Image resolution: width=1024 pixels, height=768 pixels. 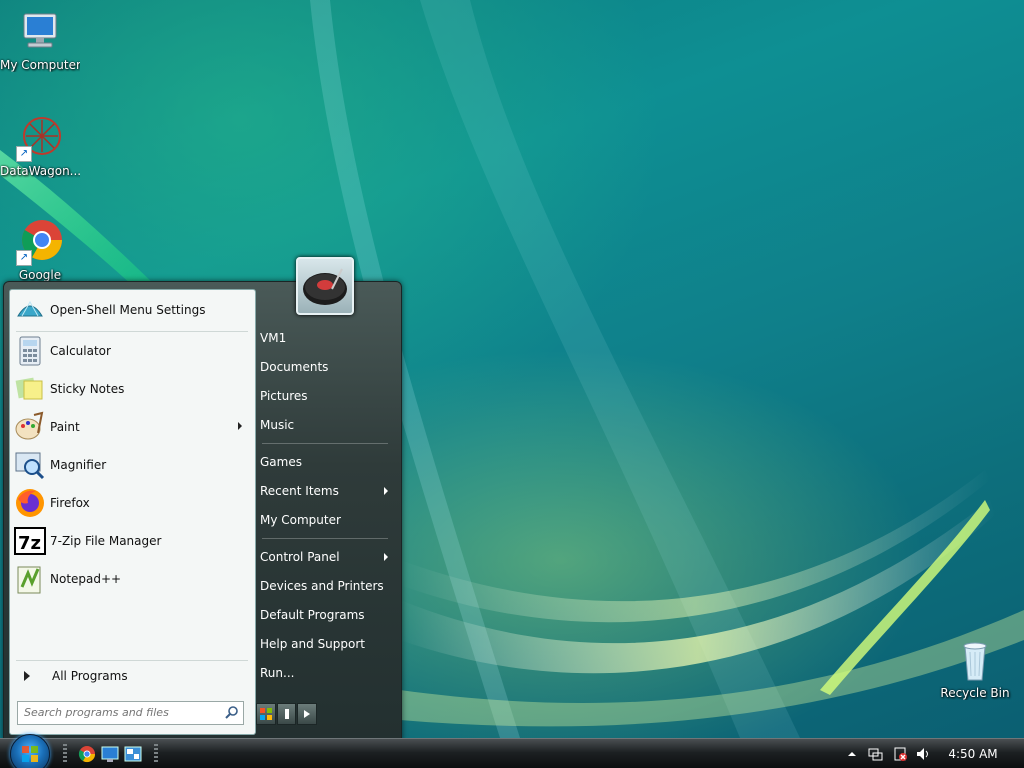 What do you see at coordinates (975, 693) in the screenshot?
I see `desktop-icon-label: Recycle Bin` at bounding box center [975, 693].